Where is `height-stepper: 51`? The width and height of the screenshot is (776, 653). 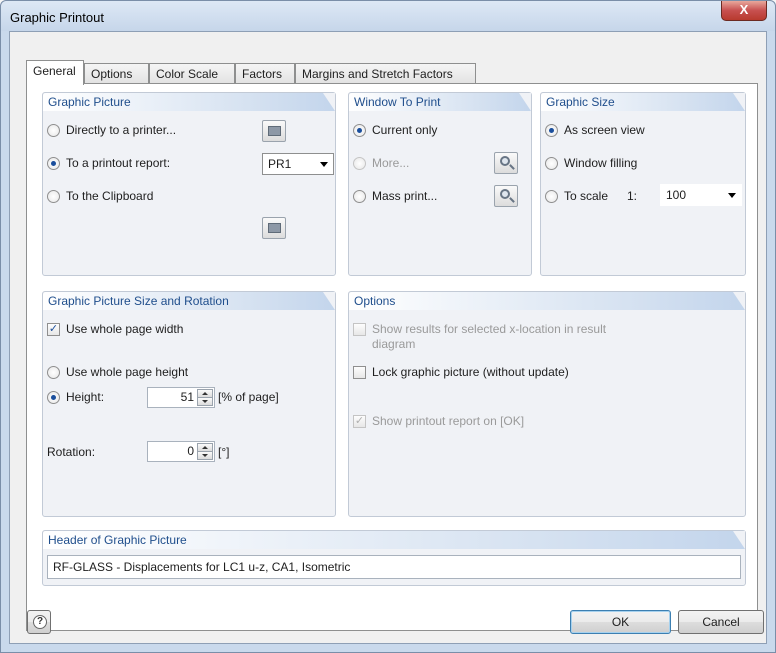 height-stepper: 51 is located at coordinates (181, 397).